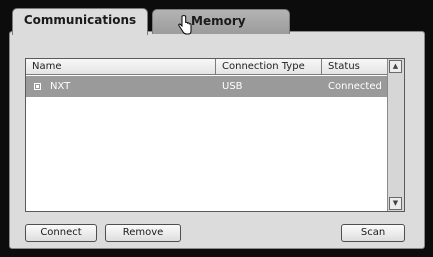 The height and width of the screenshot is (257, 433). Describe the element at coordinates (355, 86) in the screenshot. I see `cell-status: Connected` at that location.